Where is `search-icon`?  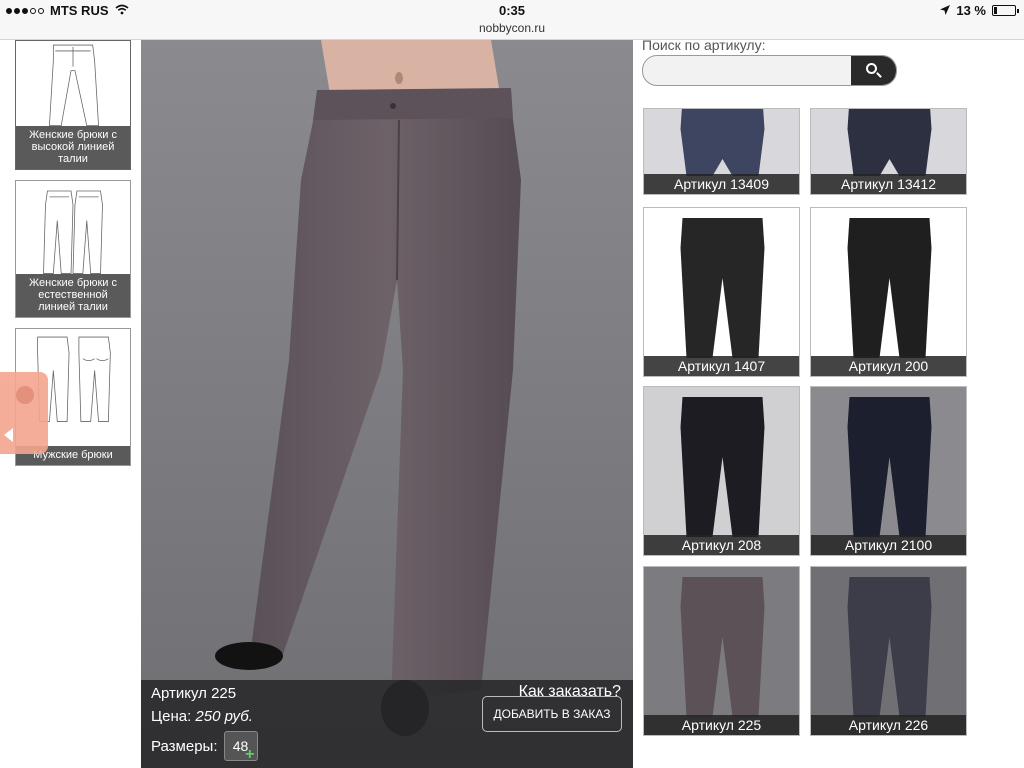
search-icon is located at coordinates (871, 68).